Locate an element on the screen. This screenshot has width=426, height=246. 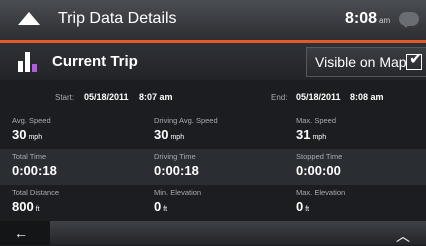
stat-total-distance: Total Distance 800 ft is located at coordinates (70, 203).